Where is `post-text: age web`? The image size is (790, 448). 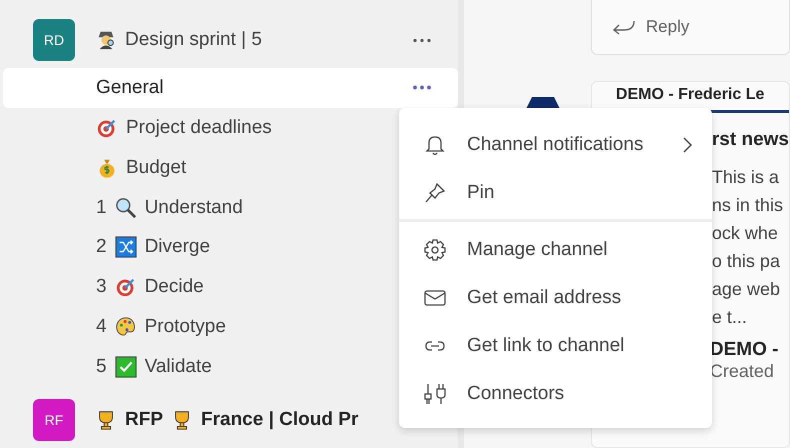 post-text: age web is located at coordinates (746, 289).